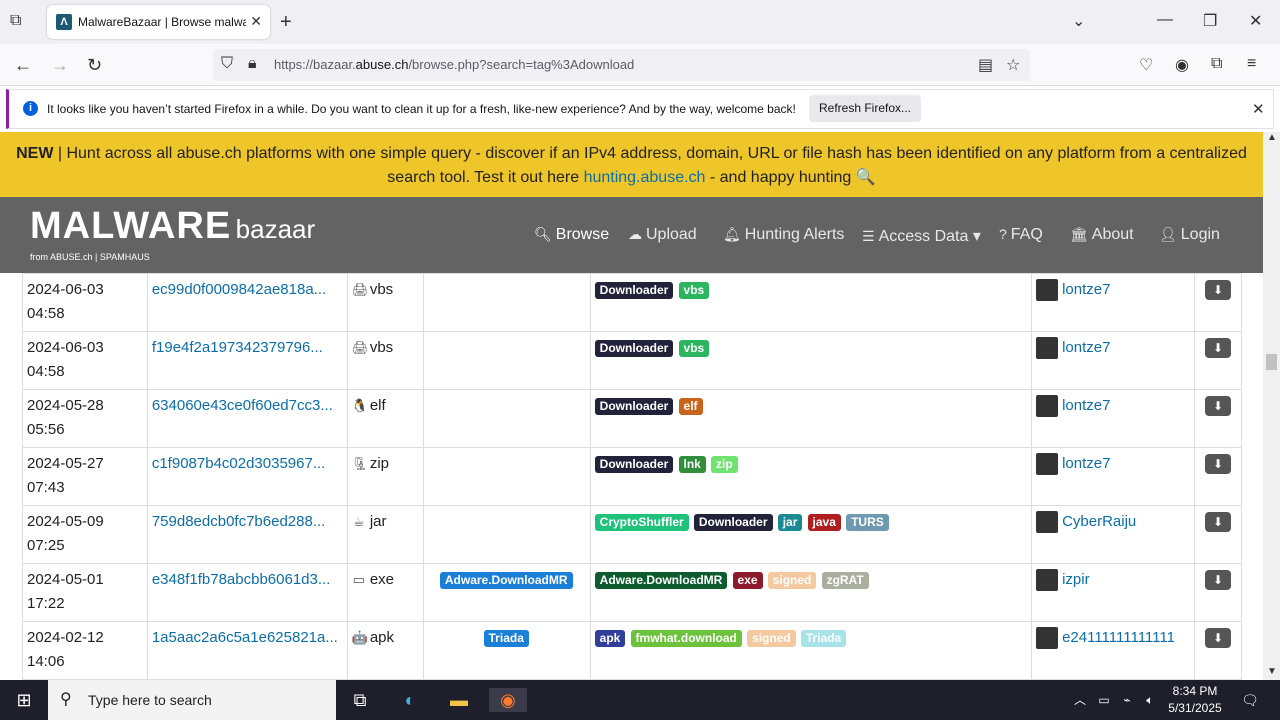  Describe the element at coordinates (790, 522) in the screenshot. I see `tag-badge: jar` at that location.